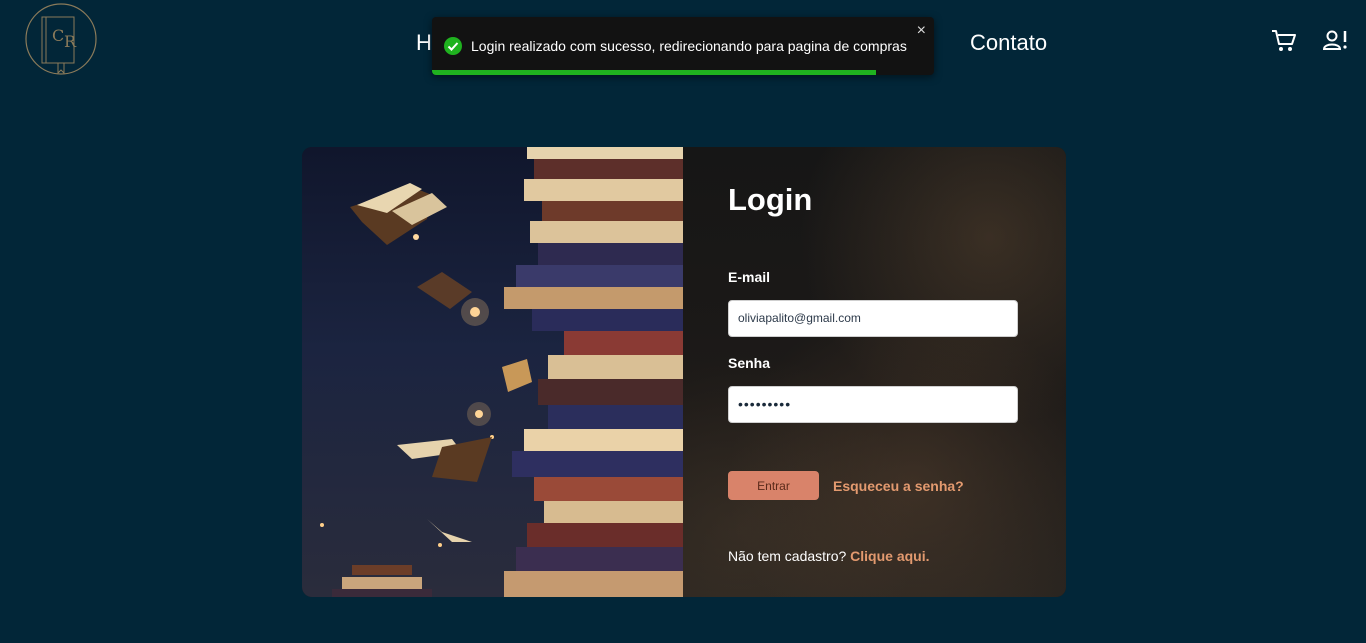  What do you see at coordinates (773, 485) in the screenshot?
I see `entrar-button: Entrar` at bounding box center [773, 485].